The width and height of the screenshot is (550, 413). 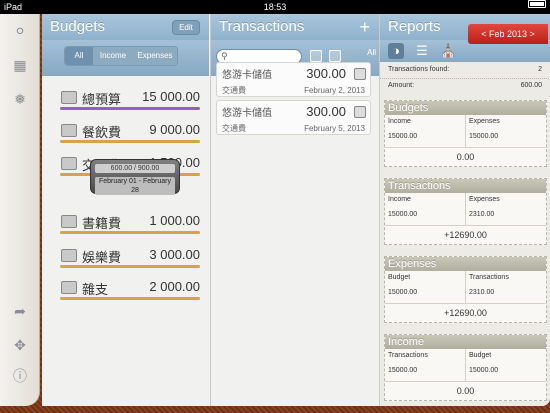 What do you see at coordinates (20, 345) in the screenshot?
I see `magic-wand-icon: ✥` at bounding box center [20, 345].